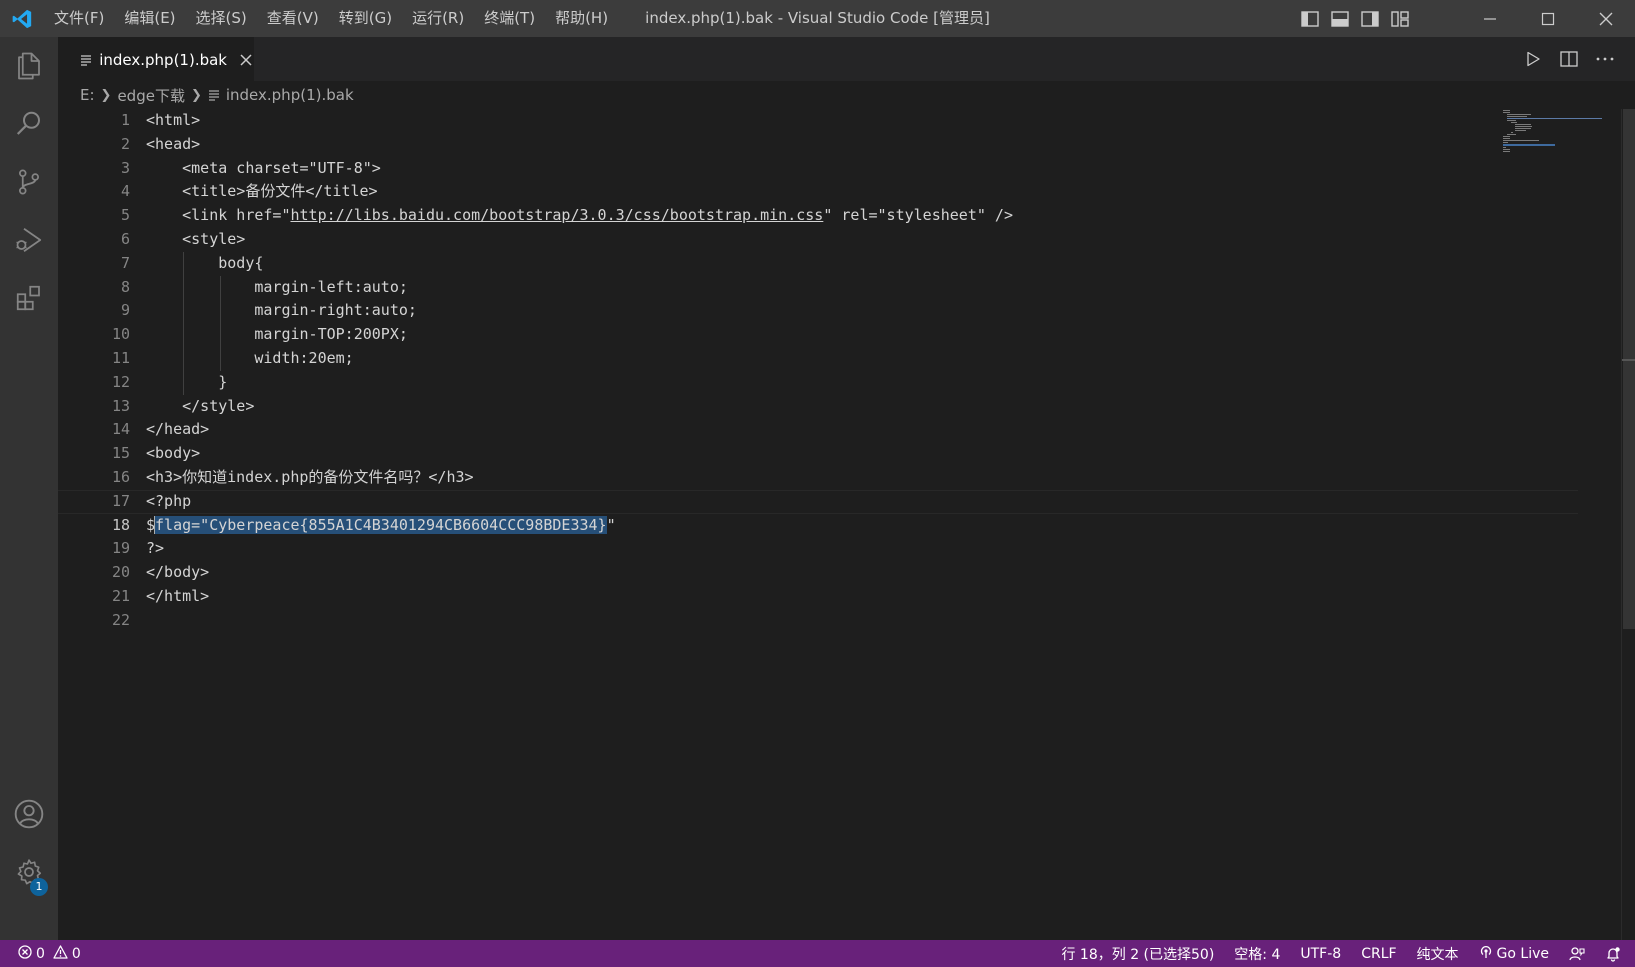 The height and width of the screenshot is (967, 1635). I want to click on line-number: 2, so click(125, 143).